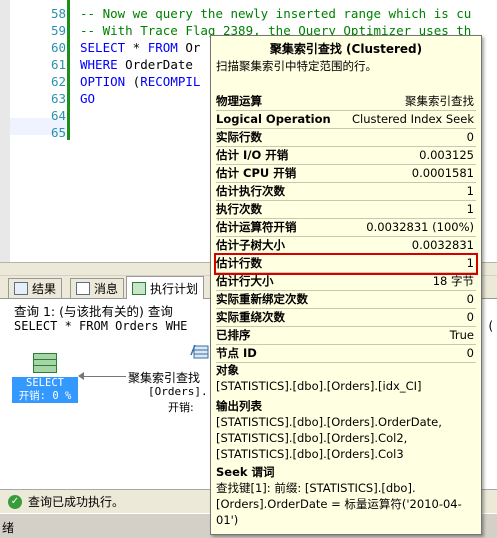 The height and width of the screenshot is (538, 497). I want to click on tooltip-row: 估计 CPU 开销 0.0001581, so click(346, 174).